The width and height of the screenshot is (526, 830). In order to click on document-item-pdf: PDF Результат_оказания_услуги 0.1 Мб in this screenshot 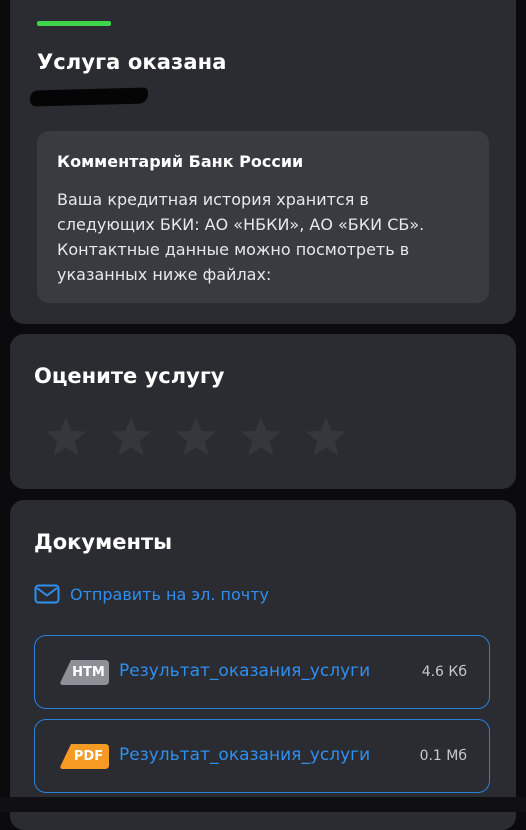, I will do `click(262, 756)`.